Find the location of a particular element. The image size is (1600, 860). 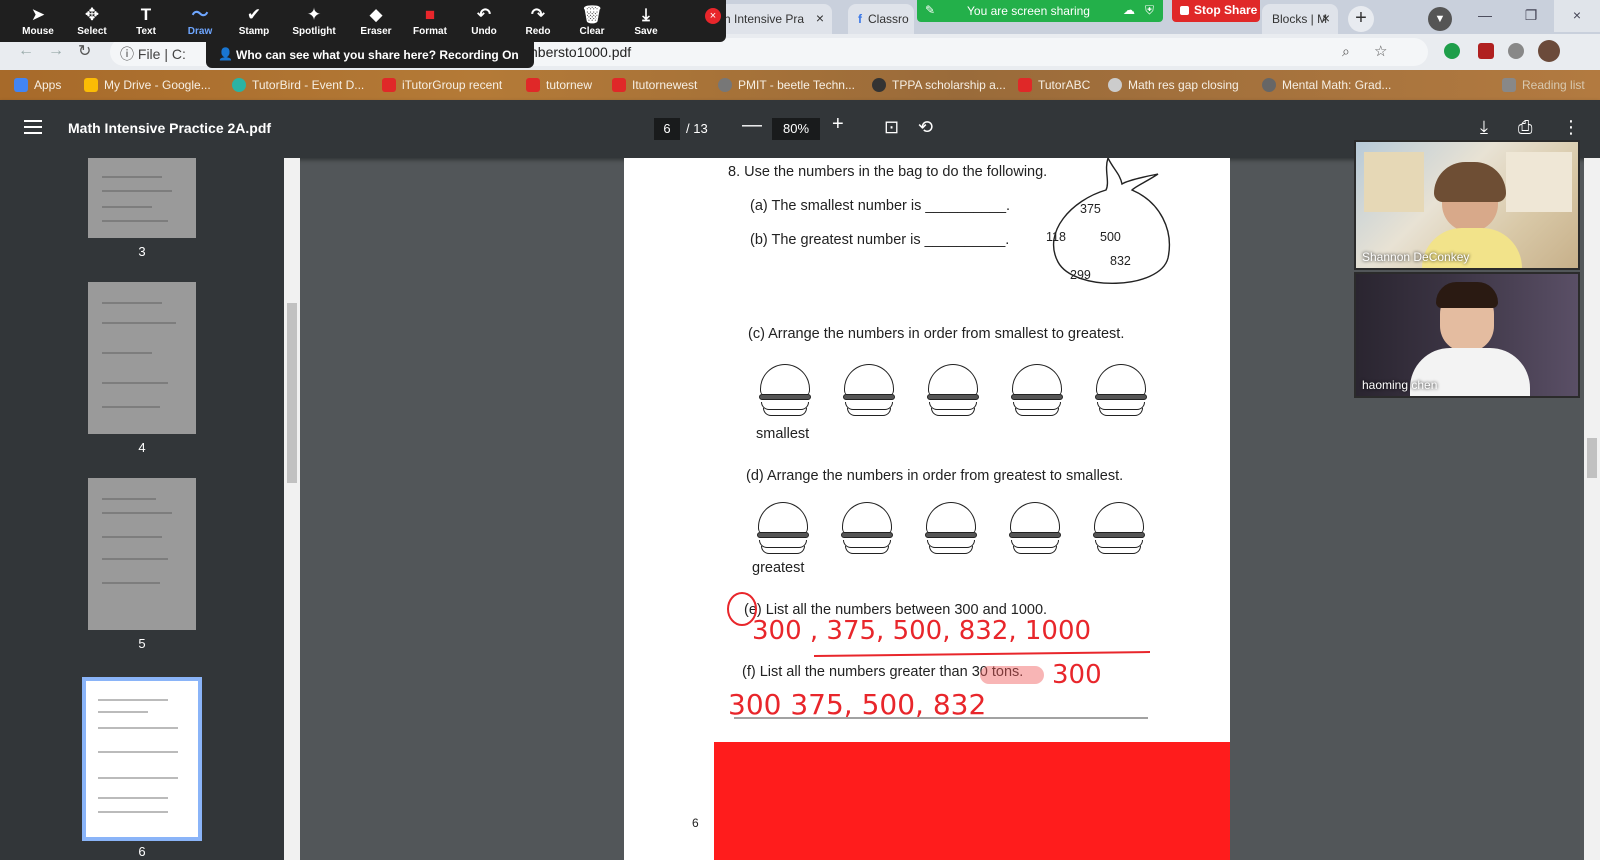

apps-grid-icon is located at coordinates (21, 85).